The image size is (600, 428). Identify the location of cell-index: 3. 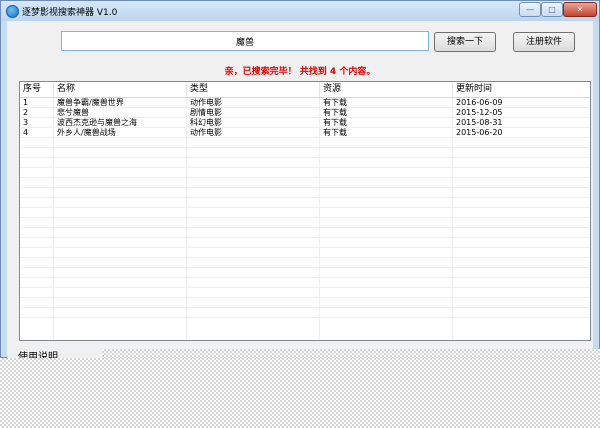
(26, 122).